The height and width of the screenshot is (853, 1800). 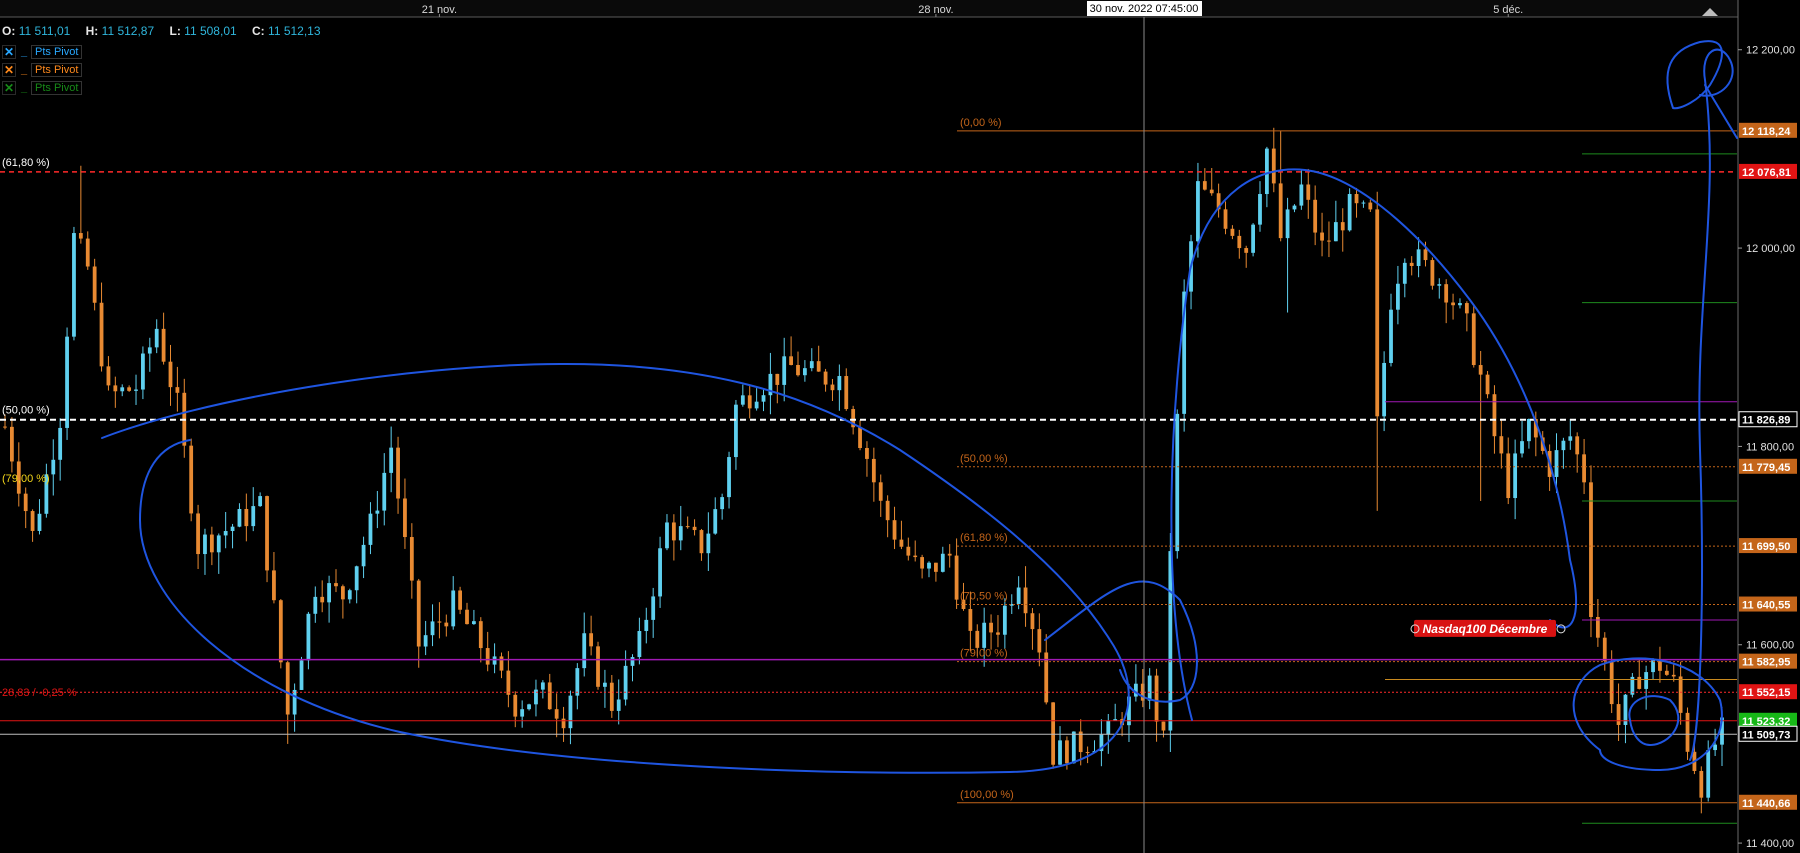 What do you see at coordinates (1770, 844) in the screenshot?
I see `price-tick-label: 11 400,00` at bounding box center [1770, 844].